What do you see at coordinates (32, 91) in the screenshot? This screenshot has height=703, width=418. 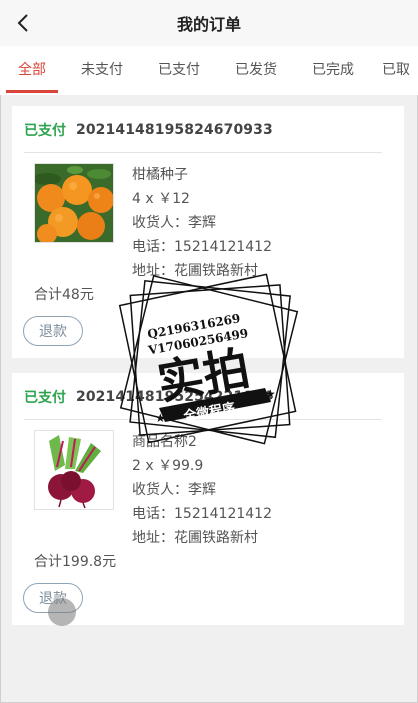 I see `active-tab-indicator` at bounding box center [32, 91].